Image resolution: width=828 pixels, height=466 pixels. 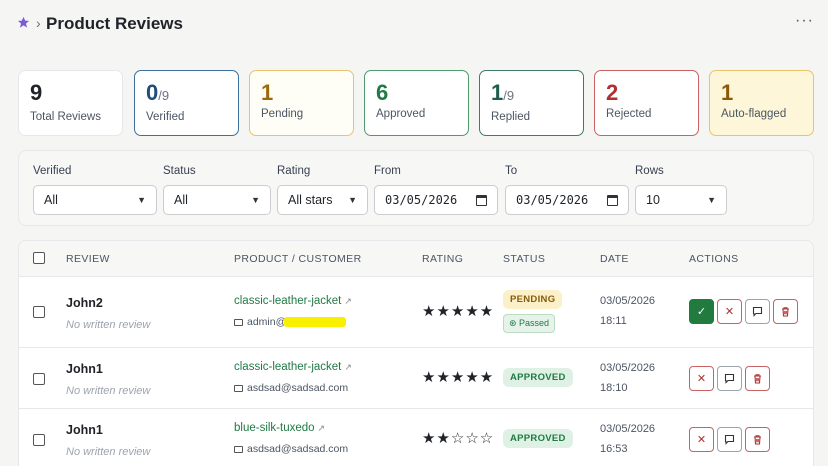 I want to click on filter-label: Rating, so click(x=294, y=171).